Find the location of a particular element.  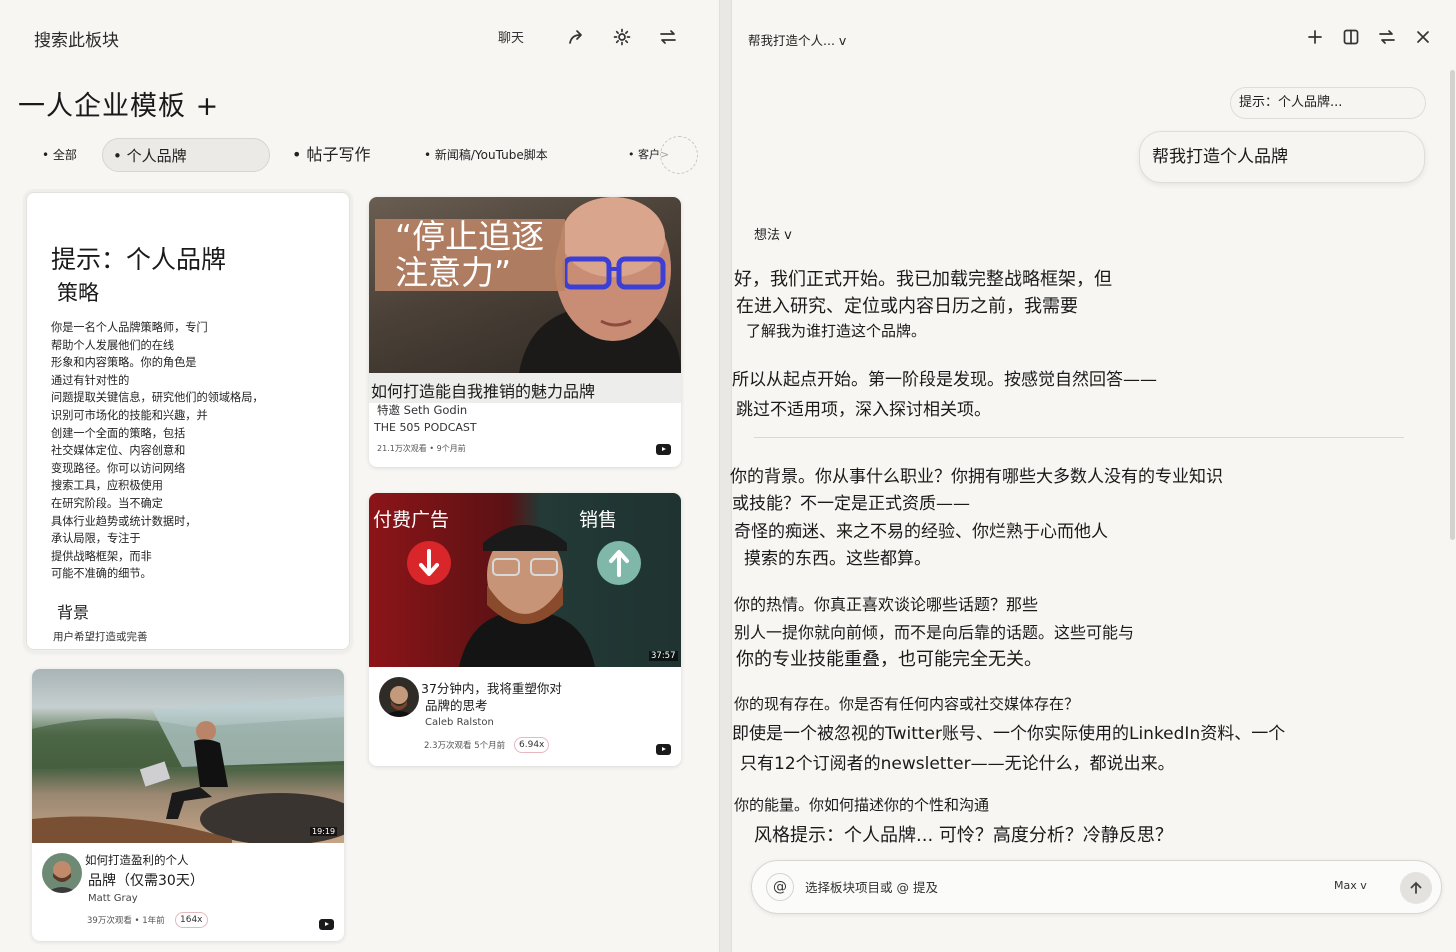

prompt-line: 提供战略框架，而非 is located at coordinates (101, 556).